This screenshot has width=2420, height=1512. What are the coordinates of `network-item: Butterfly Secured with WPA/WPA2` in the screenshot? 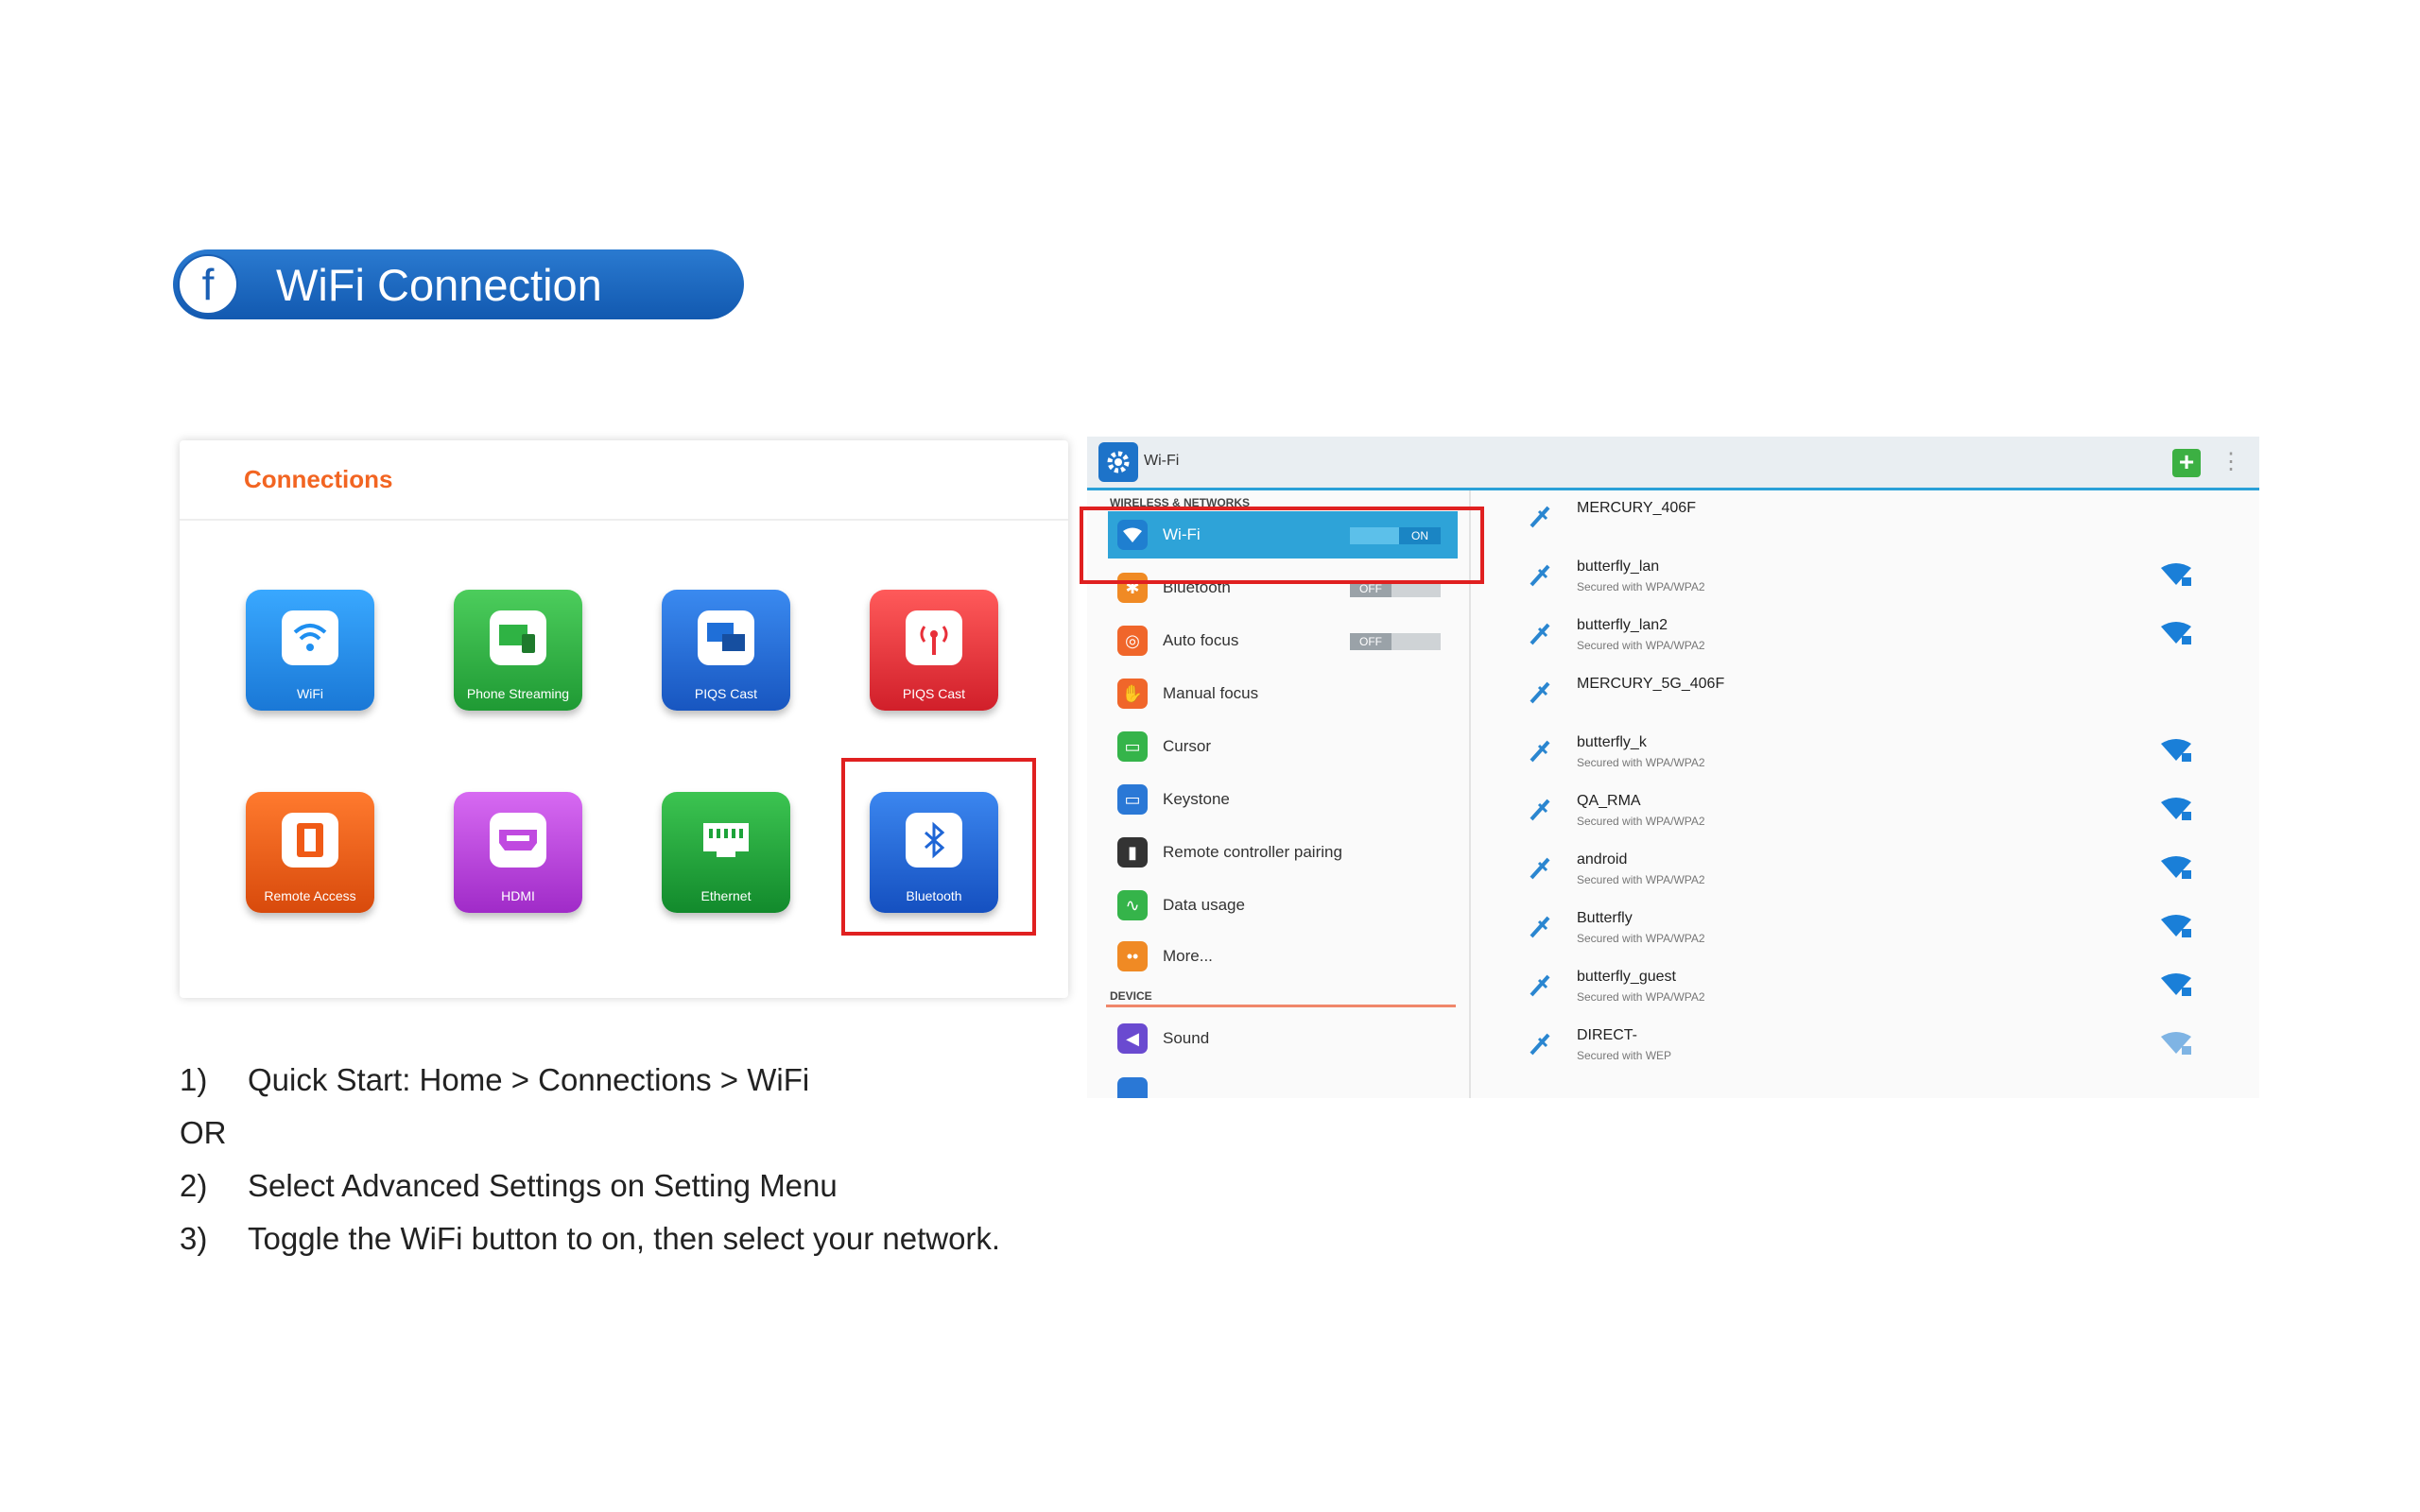 It's located at (1894, 929).